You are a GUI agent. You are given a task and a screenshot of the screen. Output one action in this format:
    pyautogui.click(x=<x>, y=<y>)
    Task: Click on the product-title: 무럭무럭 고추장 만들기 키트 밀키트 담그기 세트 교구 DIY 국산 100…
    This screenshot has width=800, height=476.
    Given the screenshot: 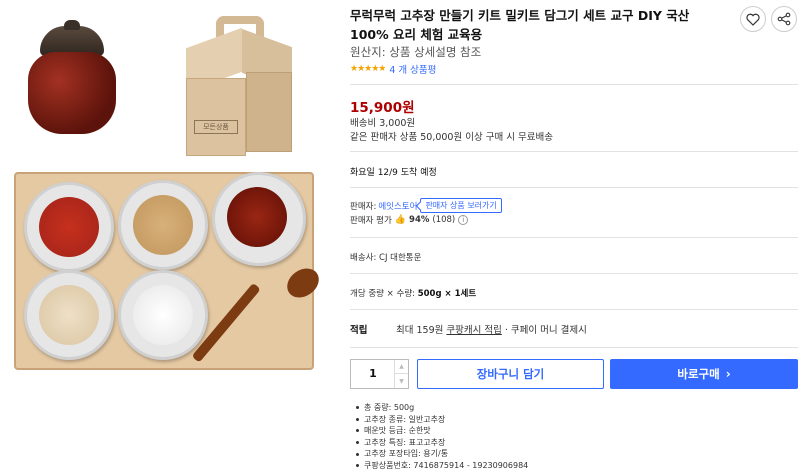 What is the action you would take?
    pyautogui.click(x=520, y=25)
    